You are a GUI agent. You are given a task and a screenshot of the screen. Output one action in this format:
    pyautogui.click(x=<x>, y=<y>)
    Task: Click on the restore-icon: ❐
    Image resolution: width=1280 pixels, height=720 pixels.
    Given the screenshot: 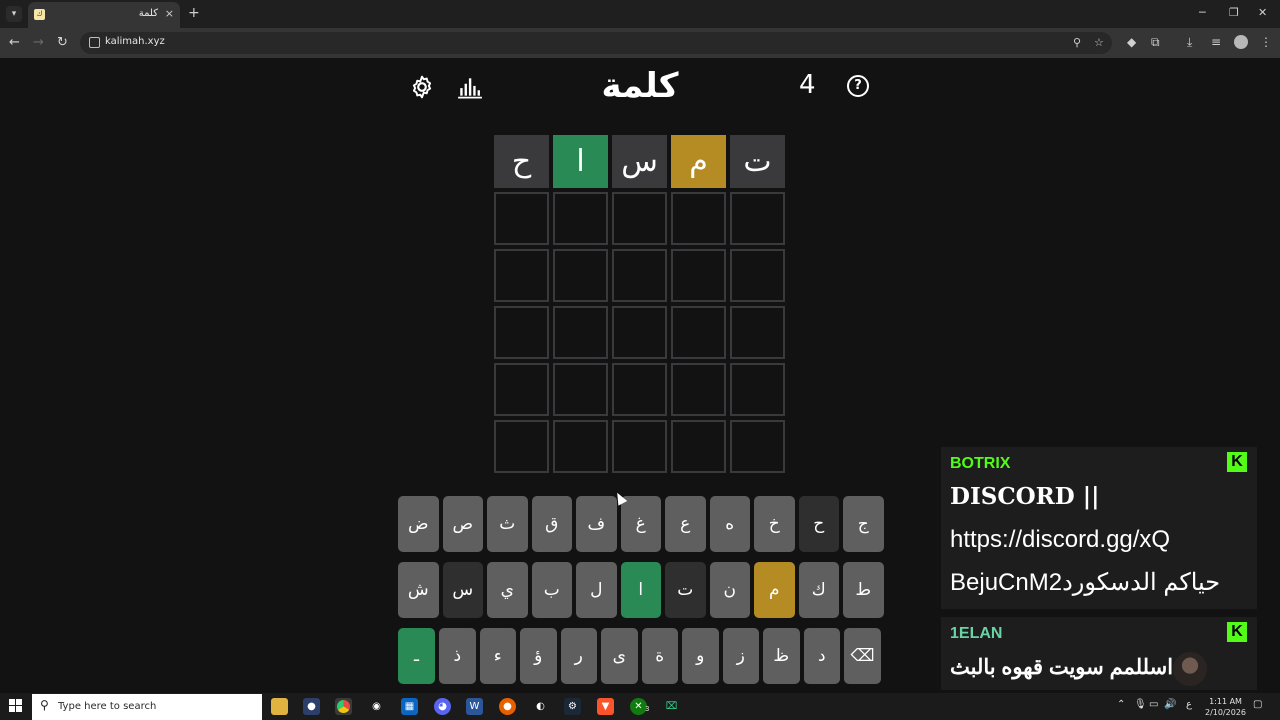 What is the action you would take?
    pyautogui.click(x=1234, y=12)
    